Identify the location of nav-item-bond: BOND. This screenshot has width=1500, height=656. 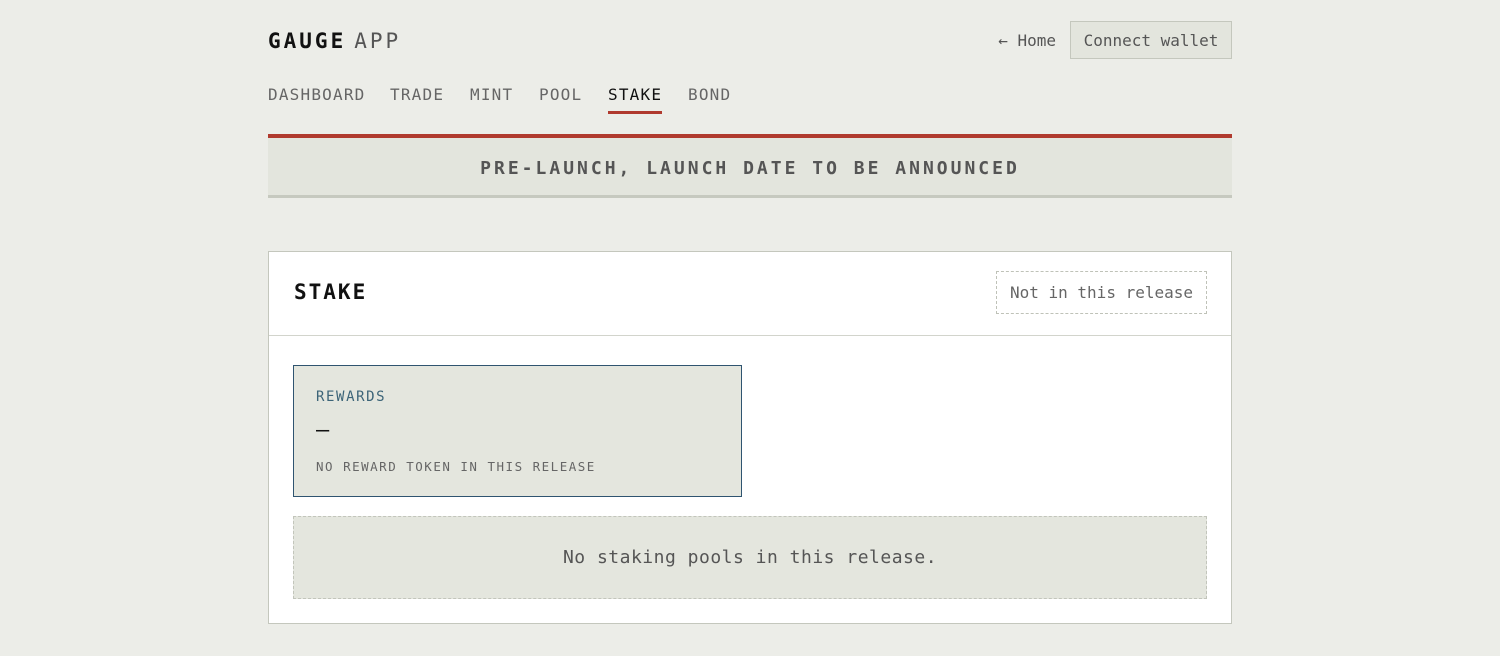
(709, 98).